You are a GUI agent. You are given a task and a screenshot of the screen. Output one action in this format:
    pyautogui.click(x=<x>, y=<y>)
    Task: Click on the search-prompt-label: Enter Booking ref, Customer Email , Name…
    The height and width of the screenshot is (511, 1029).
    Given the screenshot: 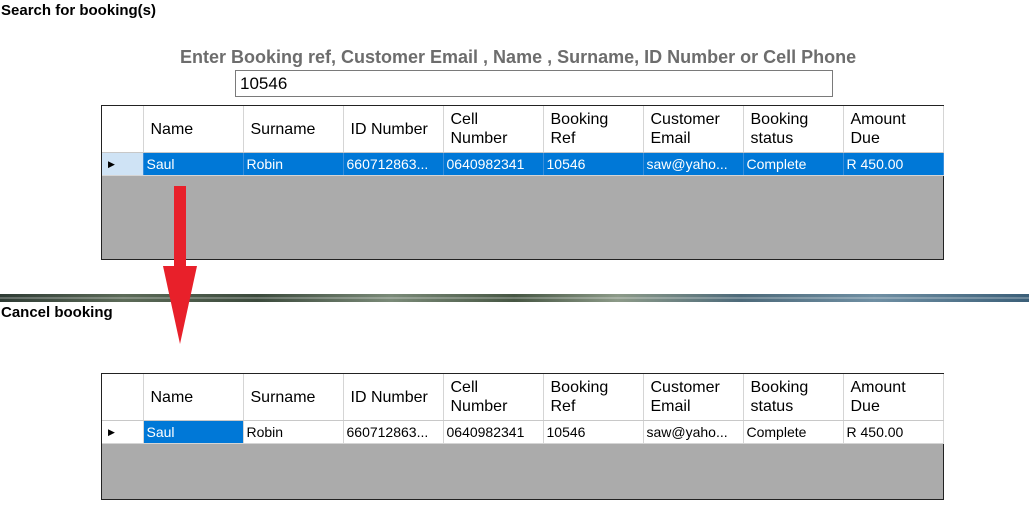 What is the action you would take?
    pyautogui.click(x=518, y=57)
    